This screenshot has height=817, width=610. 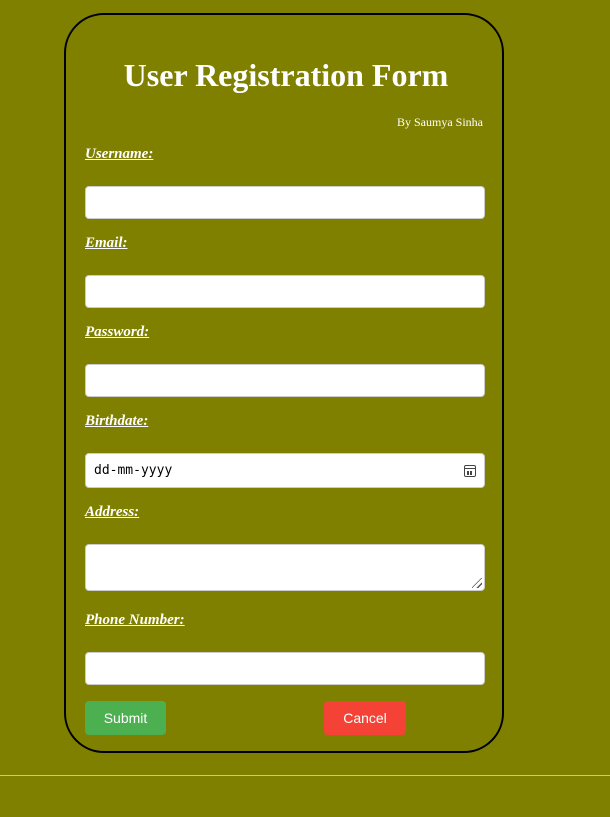 I want to click on password-input, so click(x=285, y=380).